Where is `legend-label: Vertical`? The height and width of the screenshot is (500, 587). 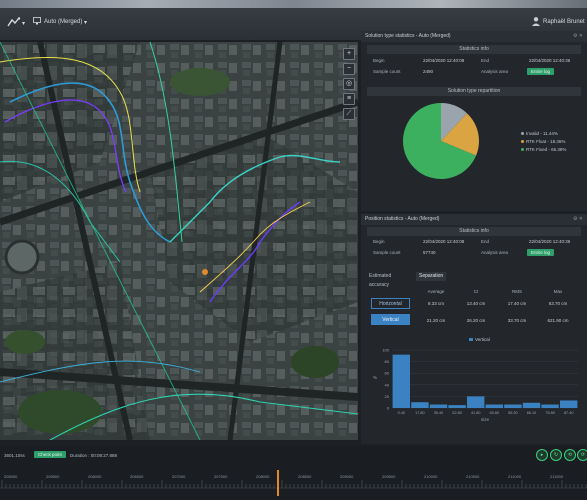
legend-label: Vertical is located at coordinates (482, 339).